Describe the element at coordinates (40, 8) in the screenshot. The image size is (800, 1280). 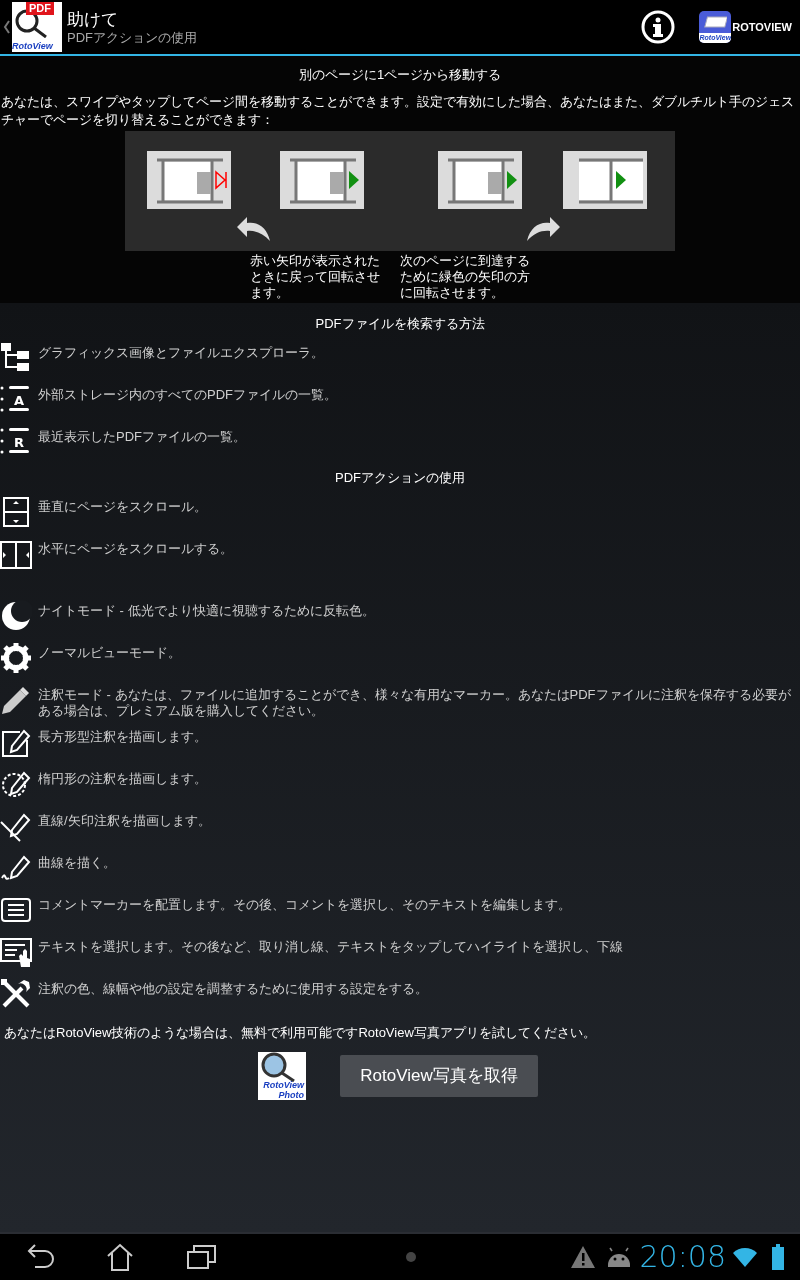
I see `pdf-badge: PDF` at that location.